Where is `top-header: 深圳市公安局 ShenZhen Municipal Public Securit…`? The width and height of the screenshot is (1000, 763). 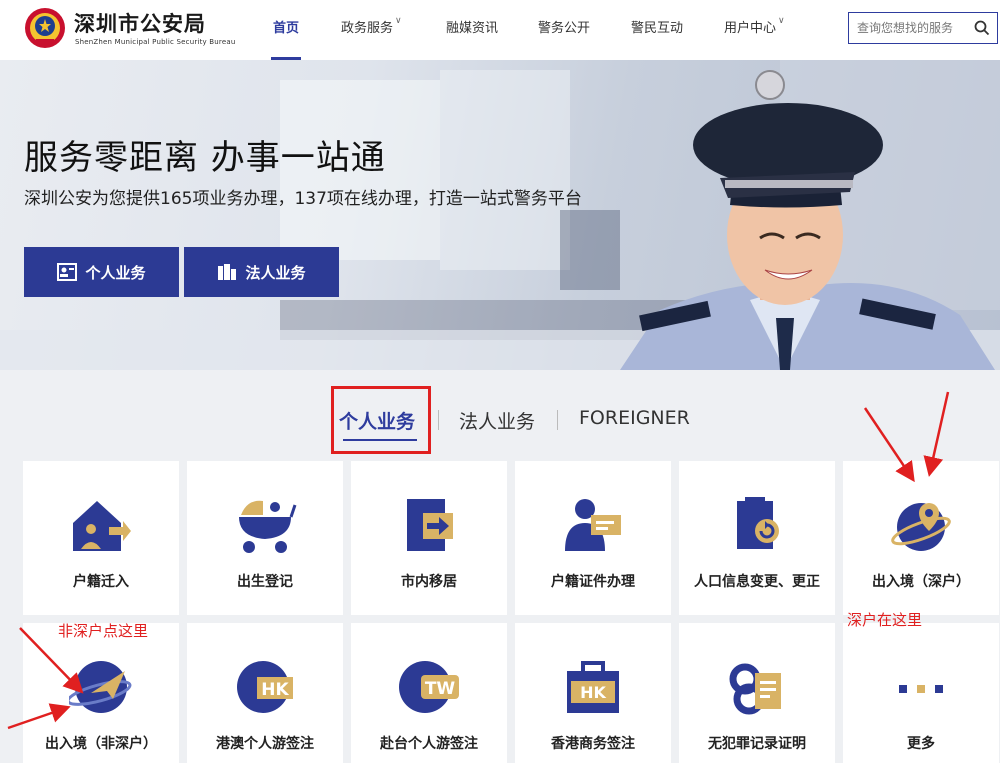 top-header: 深圳市公安局 ShenZhen Municipal Public Securit… is located at coordinates (500, 30).